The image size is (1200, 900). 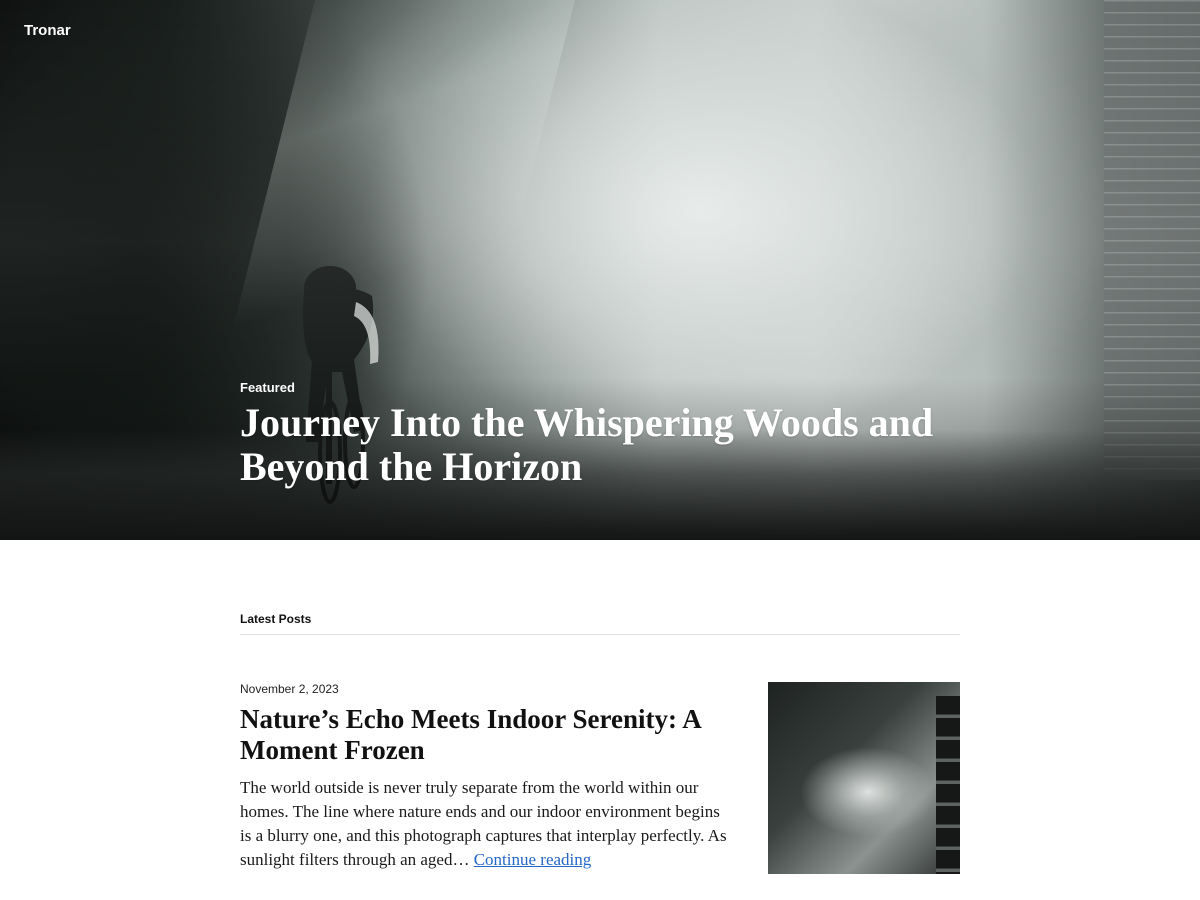 What do you see at coordinates (864, 778) in the screenshot?
I see `post-thumbnail-image` at bounding box center [864, 778].